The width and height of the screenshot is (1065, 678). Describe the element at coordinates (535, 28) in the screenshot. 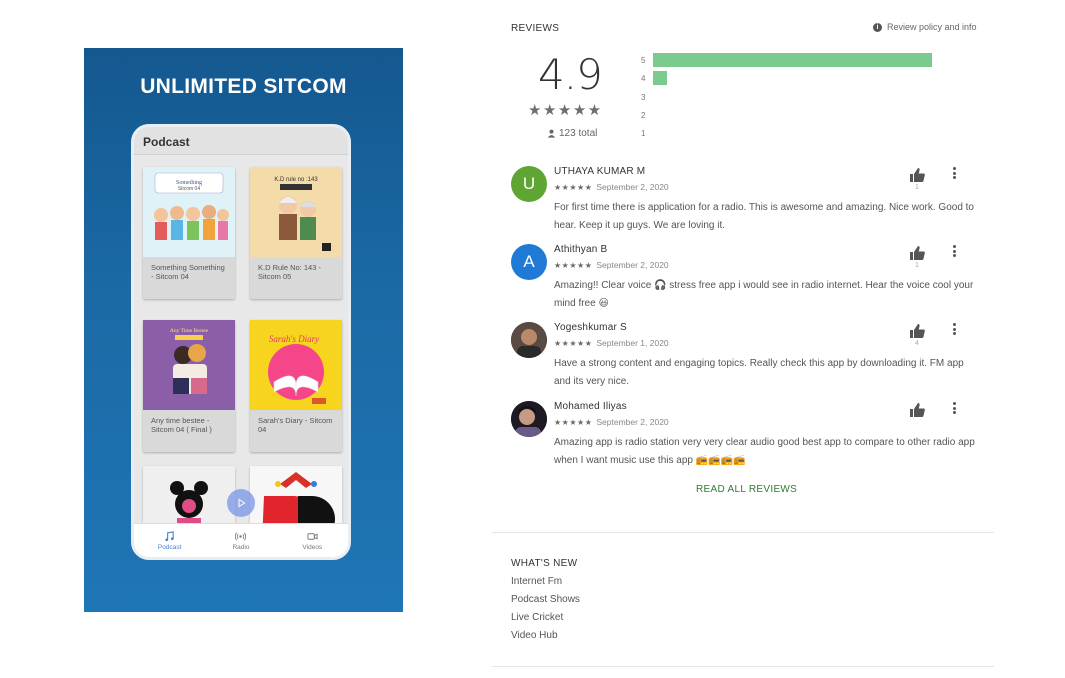

I see `reviews-heading: REVIEWS` at that location.